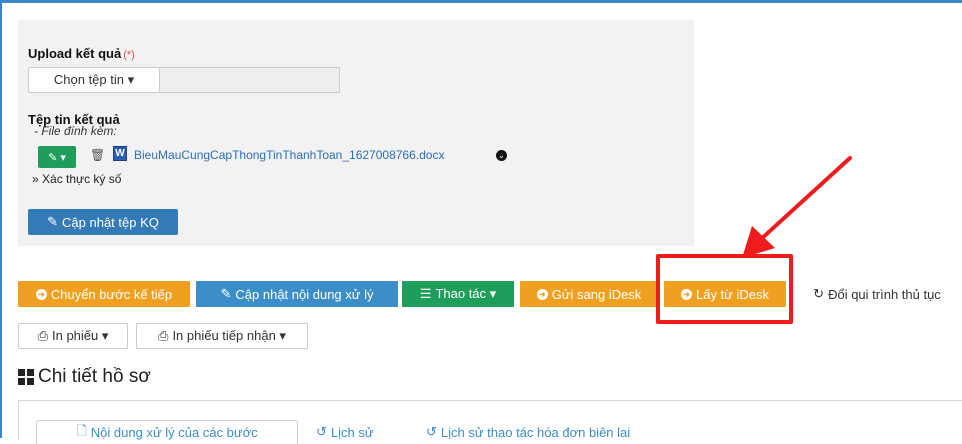 This screenshot has height=444, width=962. Describe the element at coordinates (167, 432) in the screenshot. I see `tab-step-content: 🗋 Nội dung xử lý của các bước` at that location.